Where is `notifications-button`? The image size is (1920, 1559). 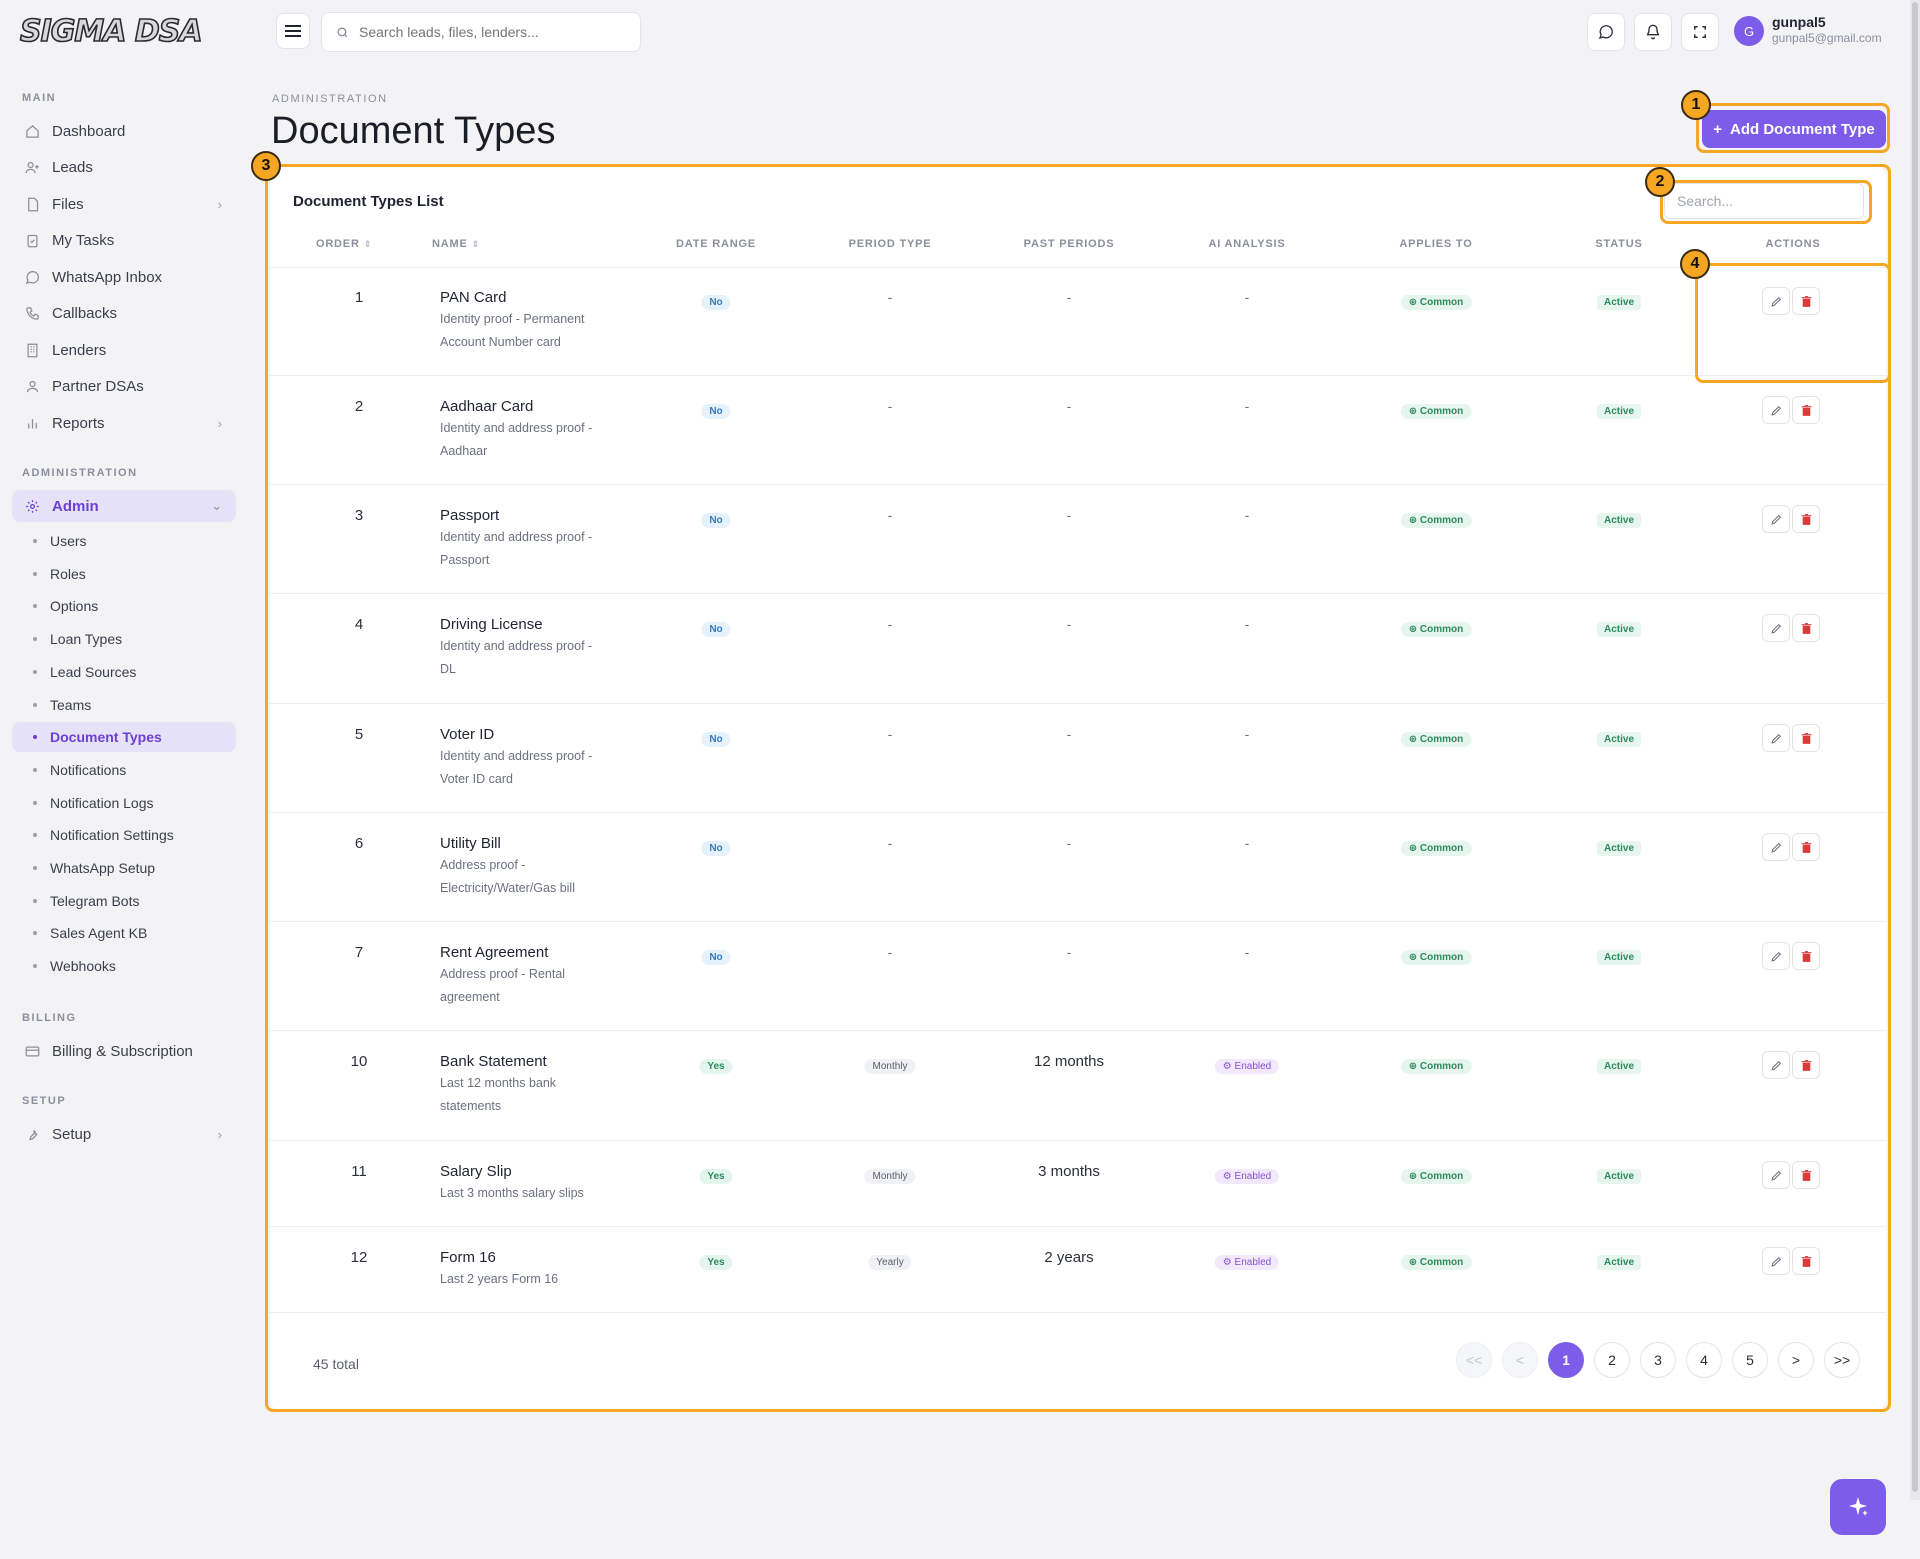 notifications-button is located at coordinates (1653, 32).